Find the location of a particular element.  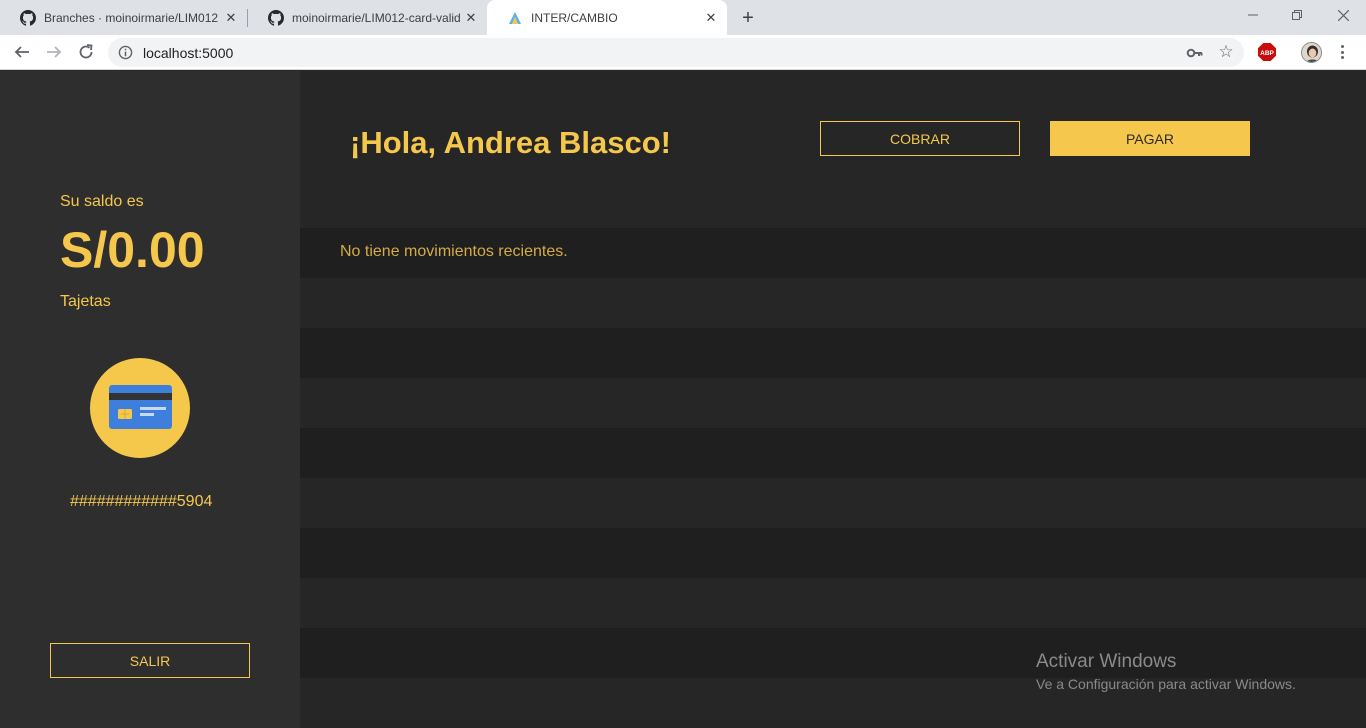

tab-title: Branches · moinoirmarie/LIM012 is located at coordinates (131, 17).